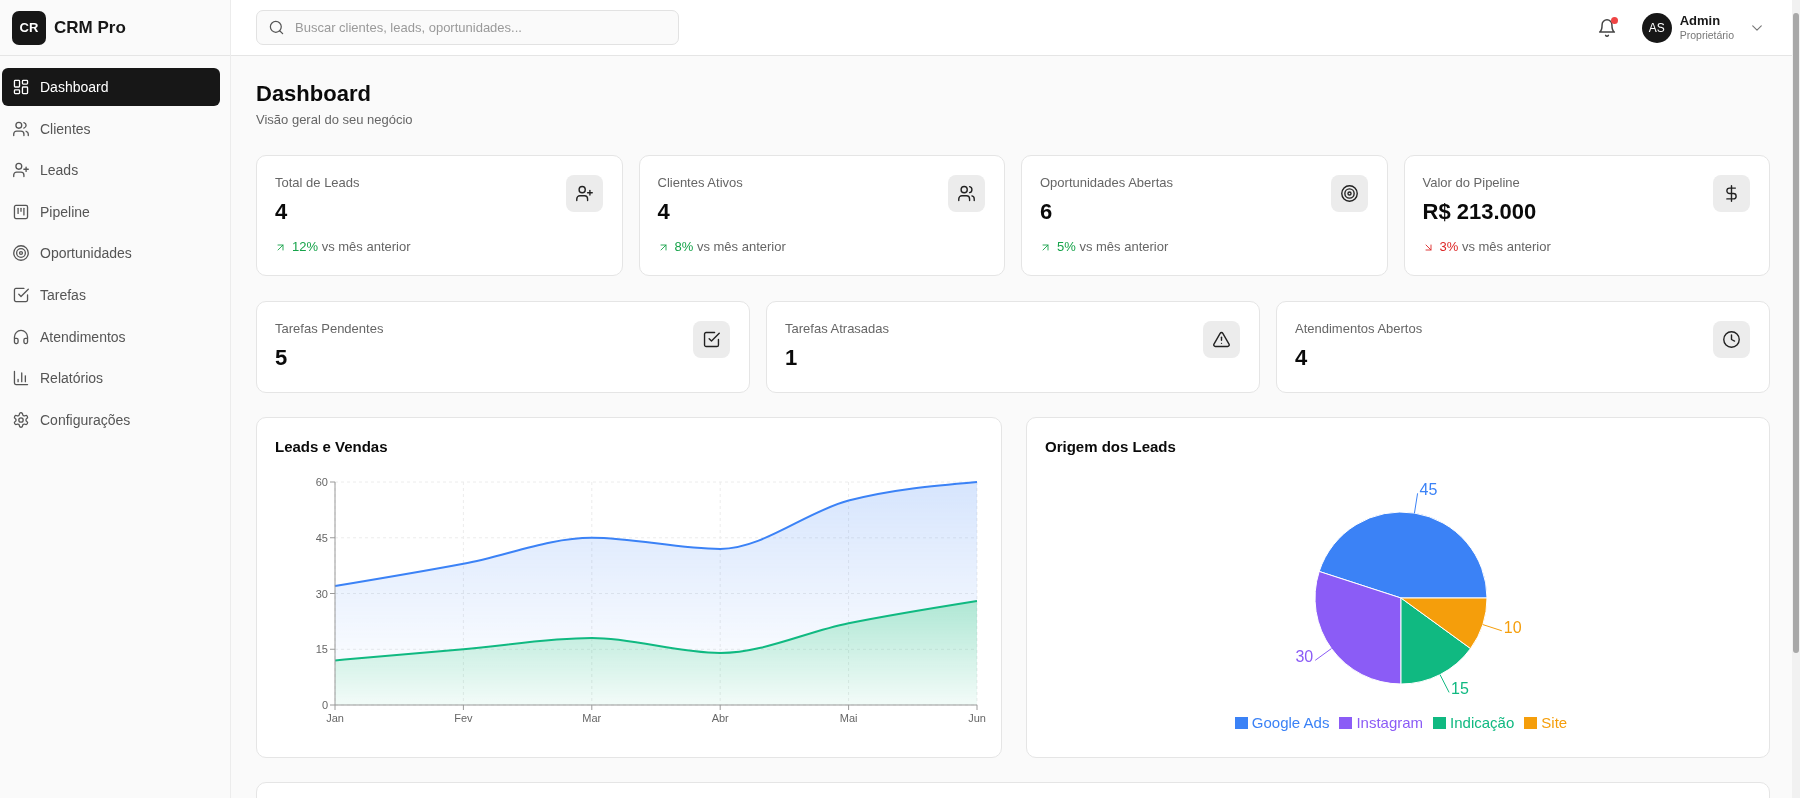 The width and height of the screenshot is (1800, 798). I want to click on user-role: Proprietário, so click(1706, 34).